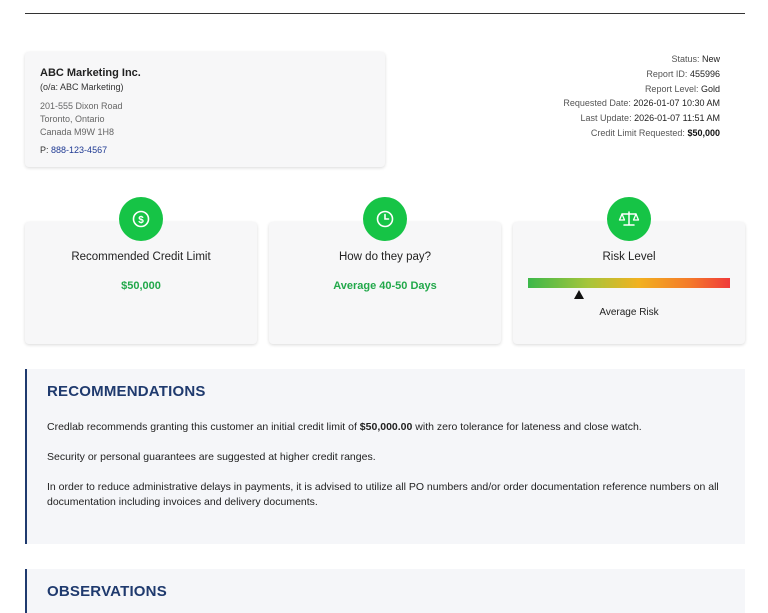 Image resolution: width=768 pixels, height=613 pixels. I want to click on last-update-row: Last Update: 2026-01-07 11:51 AM, so click(641, 118).